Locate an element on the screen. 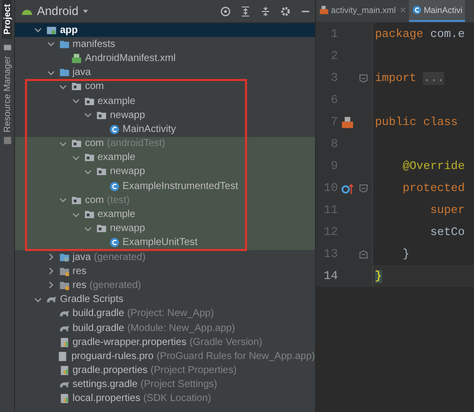 The image size is (474, 412). tree-item: Gradle Scripts is located at coordinates (92, 300).